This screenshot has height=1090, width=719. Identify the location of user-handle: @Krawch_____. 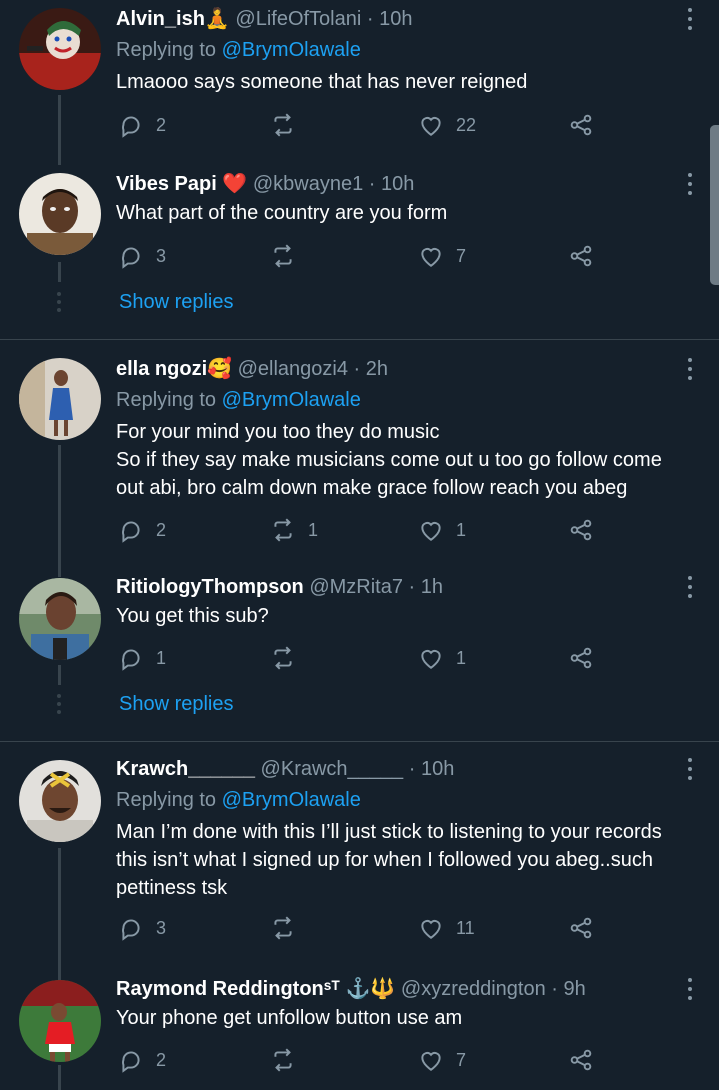
(332, 769).